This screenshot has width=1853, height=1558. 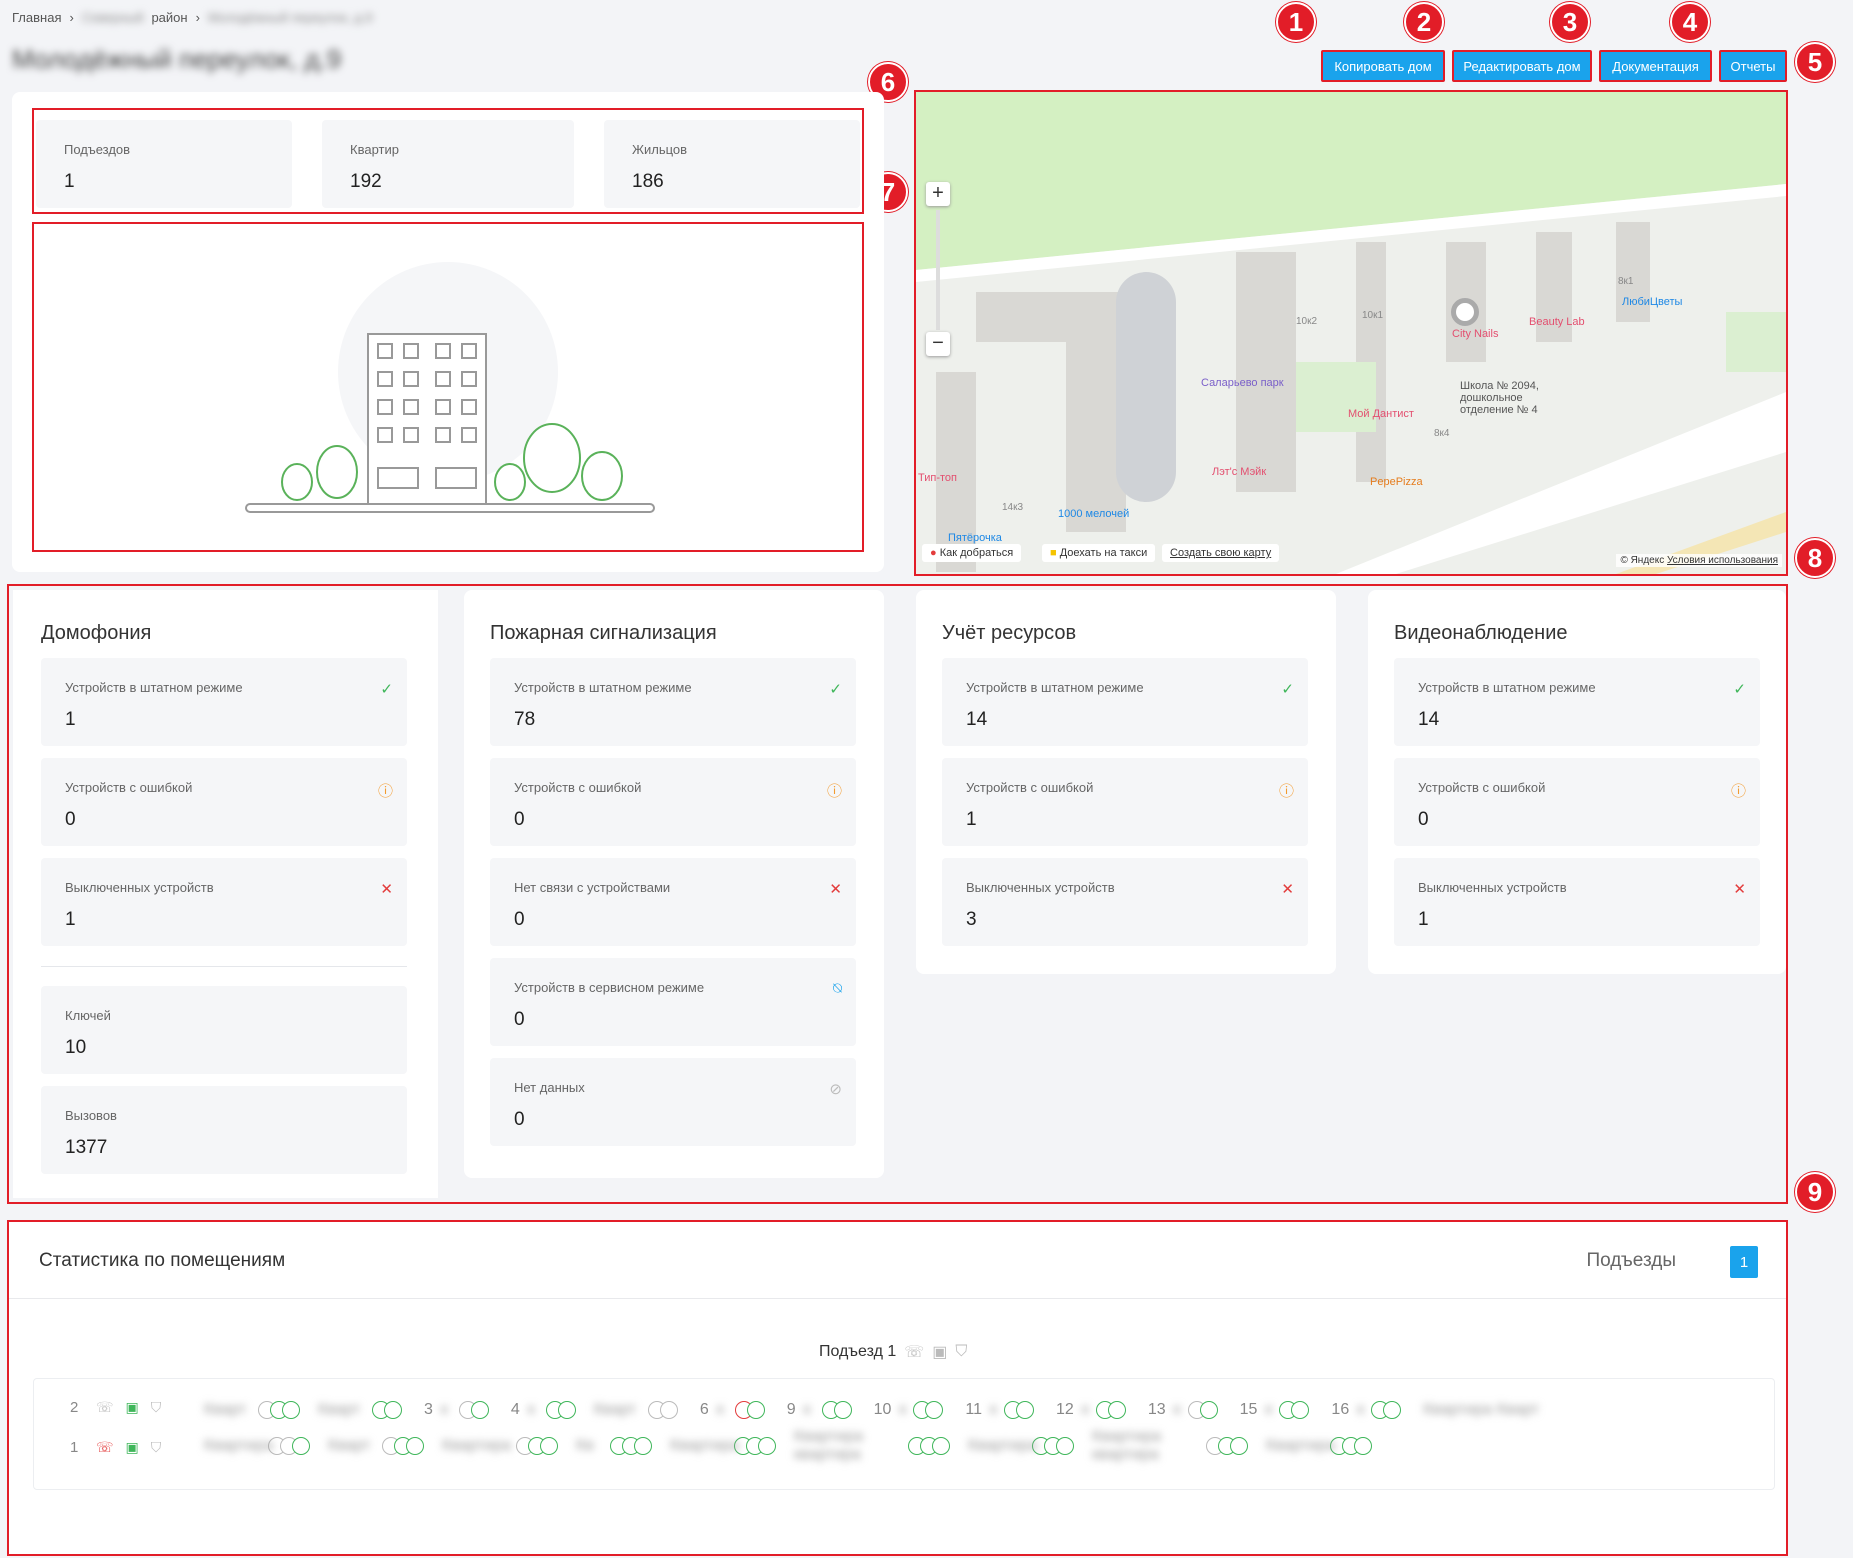 What do you see at coordinates (1507, 687) in the screenshot?
I see `video-normal-label: Устройств в штатном режиме` at bounding box center [1507, 687].